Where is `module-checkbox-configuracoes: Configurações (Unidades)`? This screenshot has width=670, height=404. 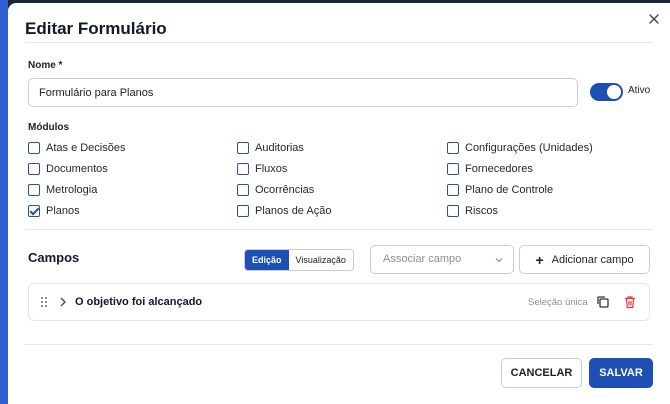
module-checkbox-configuracoes: Configurações (Unidades) is located at coordinates (520, 148).